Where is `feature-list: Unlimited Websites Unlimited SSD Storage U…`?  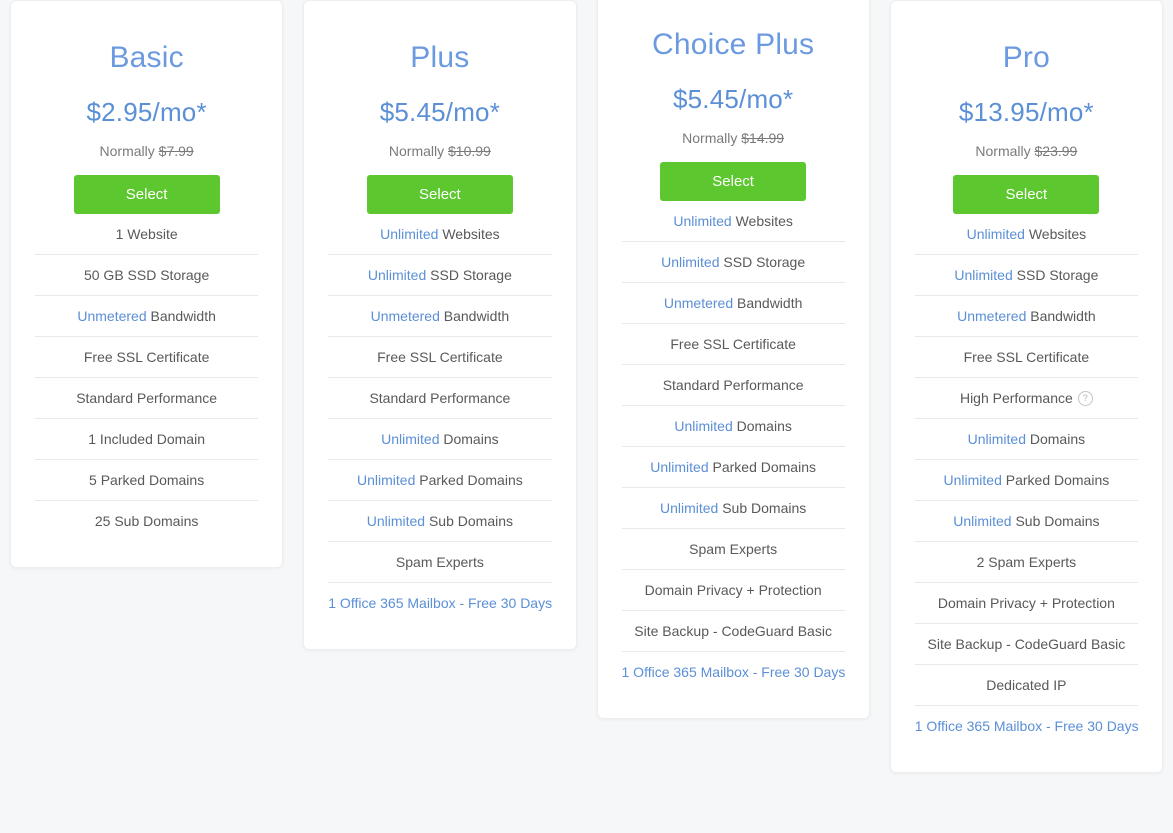 feature-list: Unlimited Websites Unlimited SSD Storage U… is located at coordinates (733, 446).